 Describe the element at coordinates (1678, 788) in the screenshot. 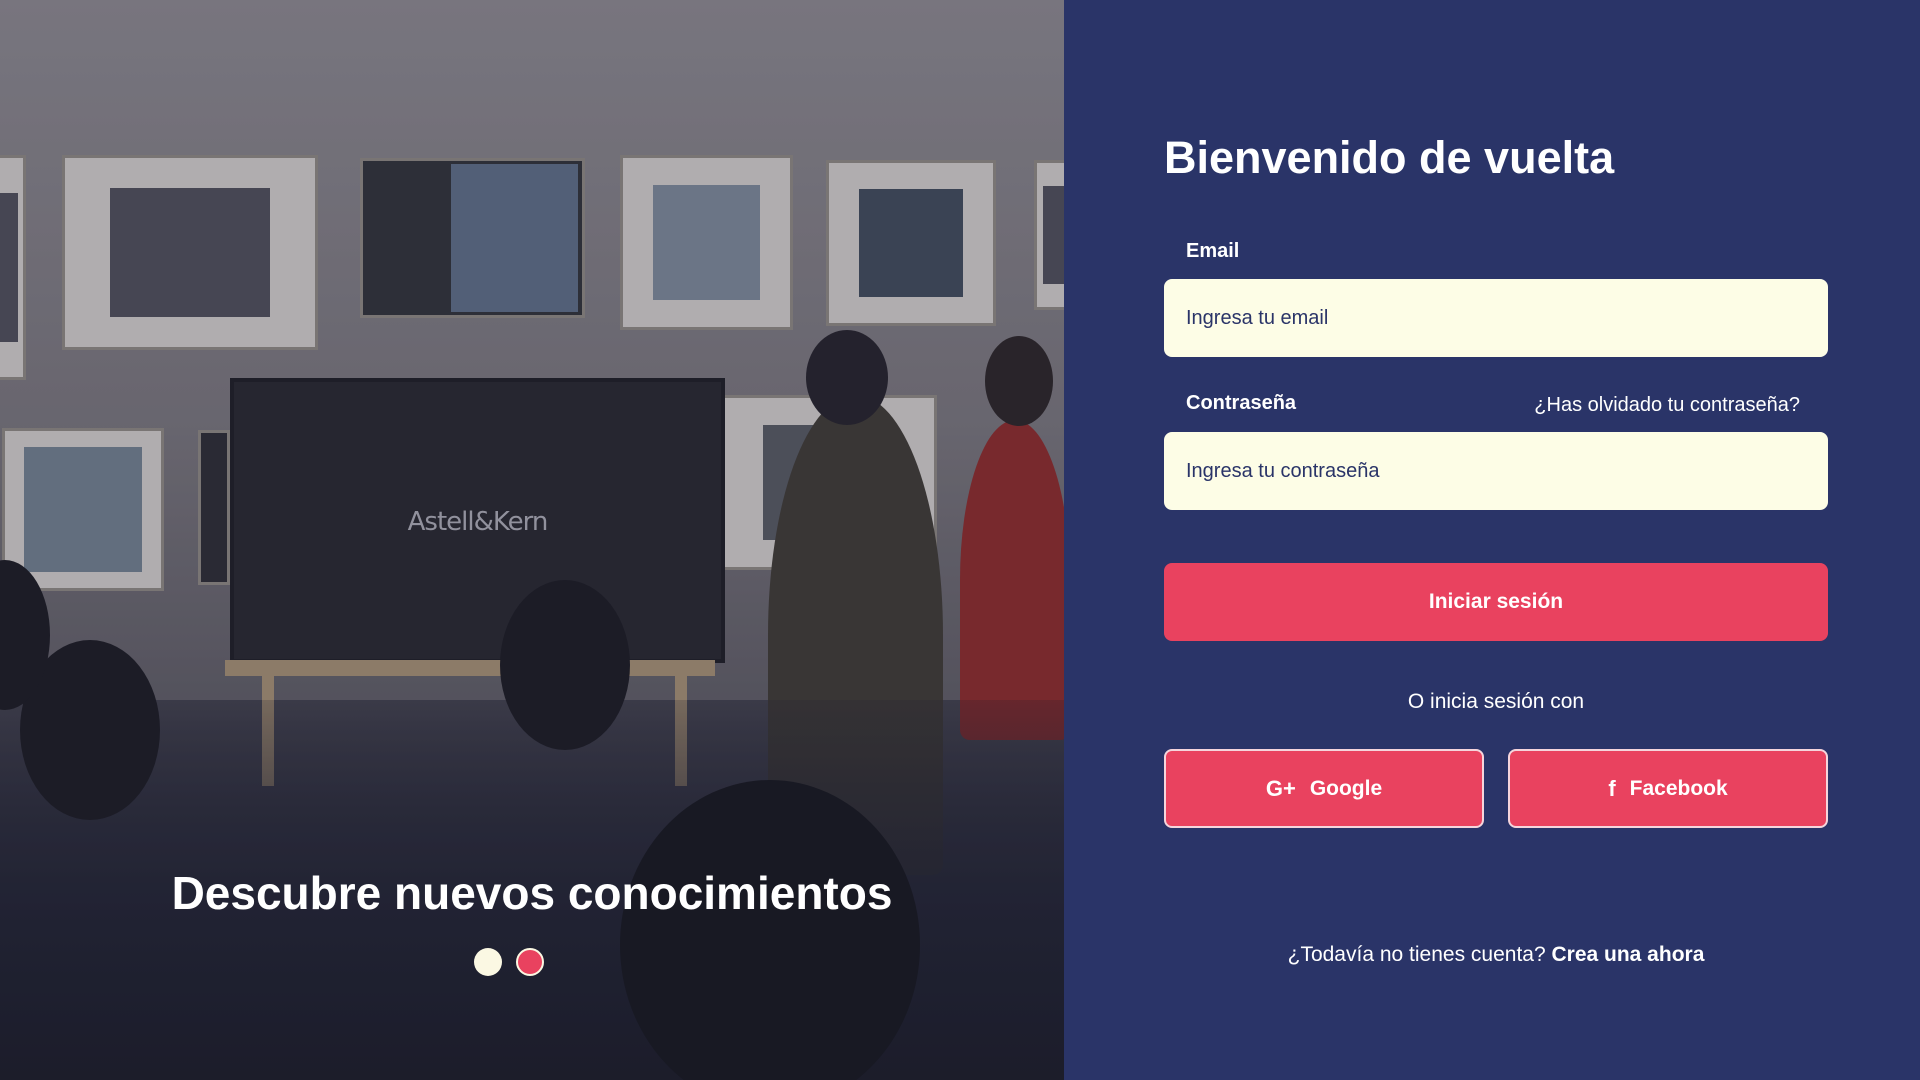

I see `facebook-button-label: Facebook` at that location.